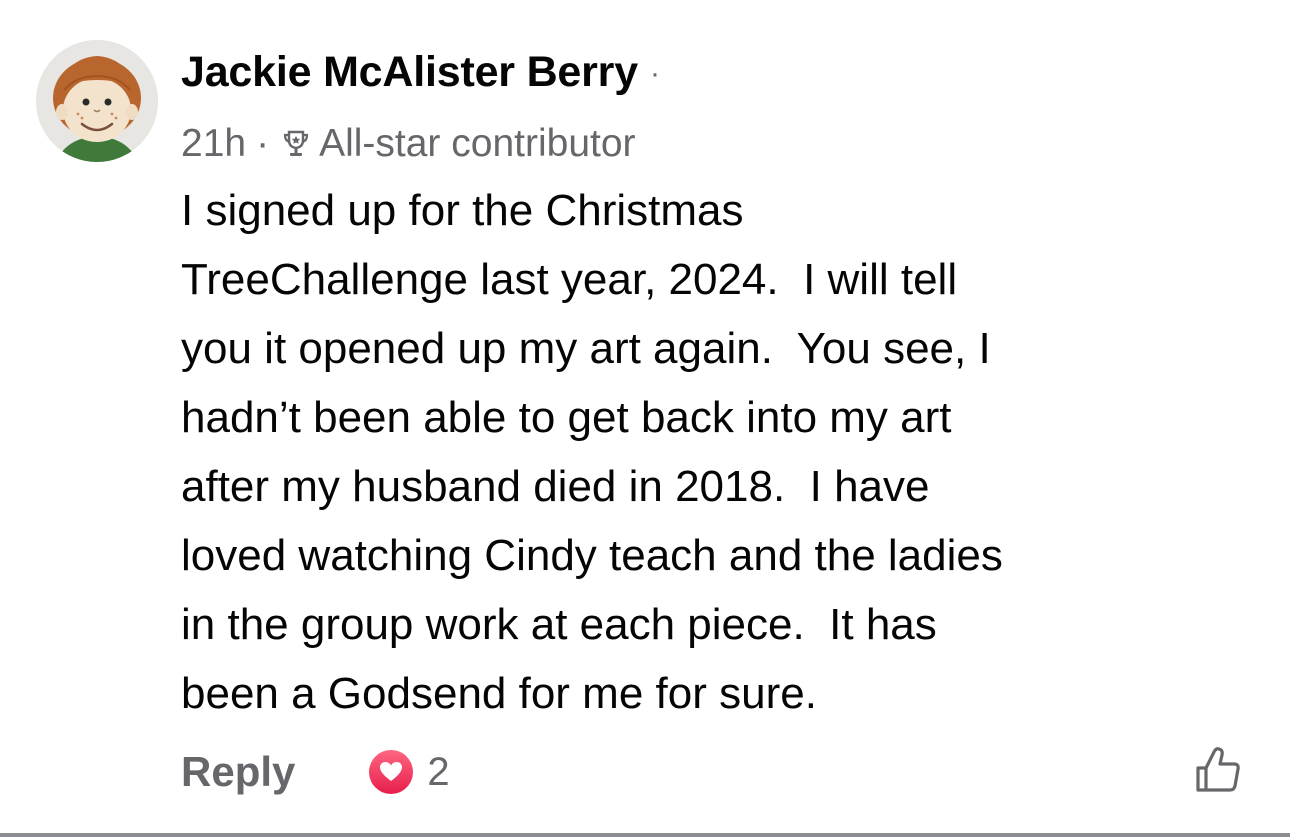 Image resolution: width=1290 pixels, height=837 pixels. I want to click on reaction-summary: 2, so click(409, 772).